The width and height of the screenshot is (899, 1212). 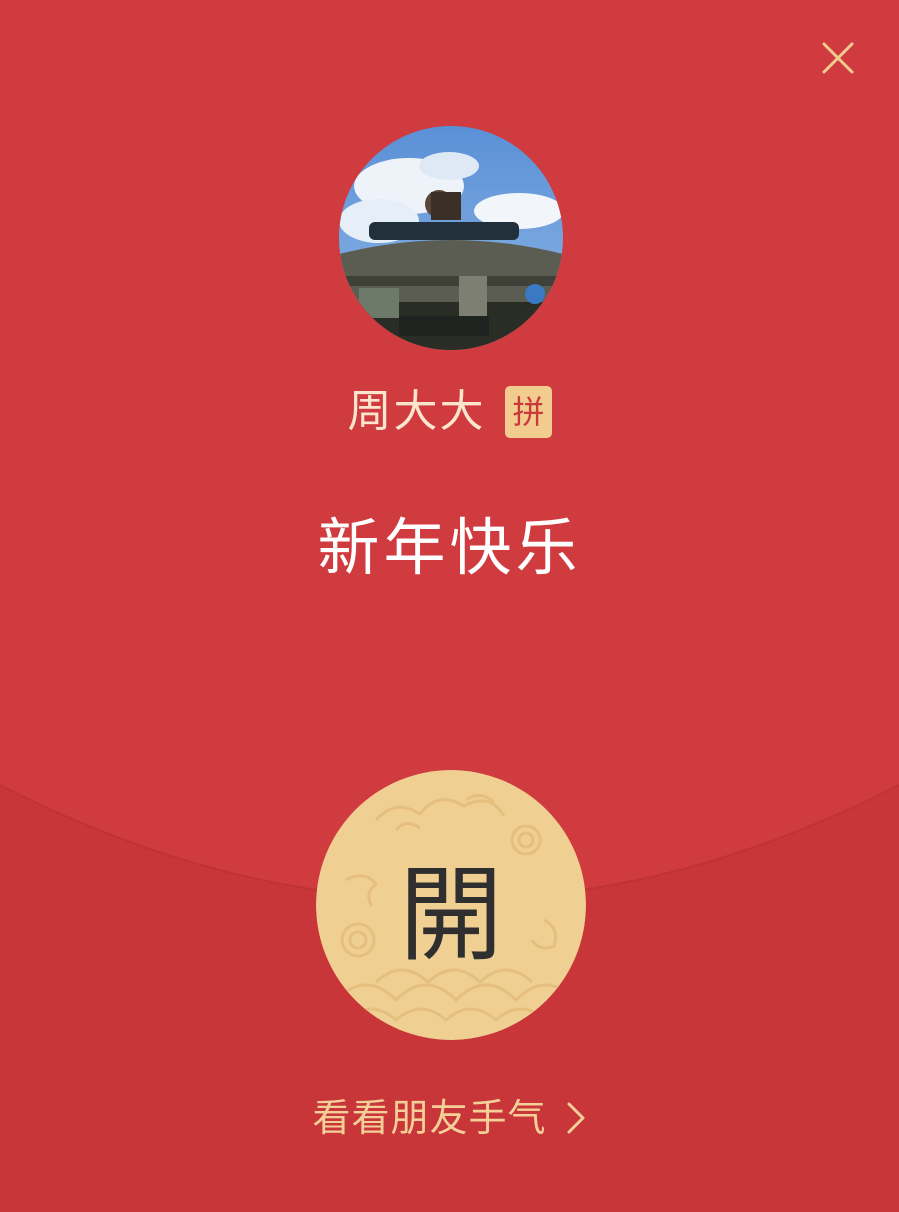 I want to click on view-friends-luck-link: 看看朋友手气, so click(x=449, y=1118).